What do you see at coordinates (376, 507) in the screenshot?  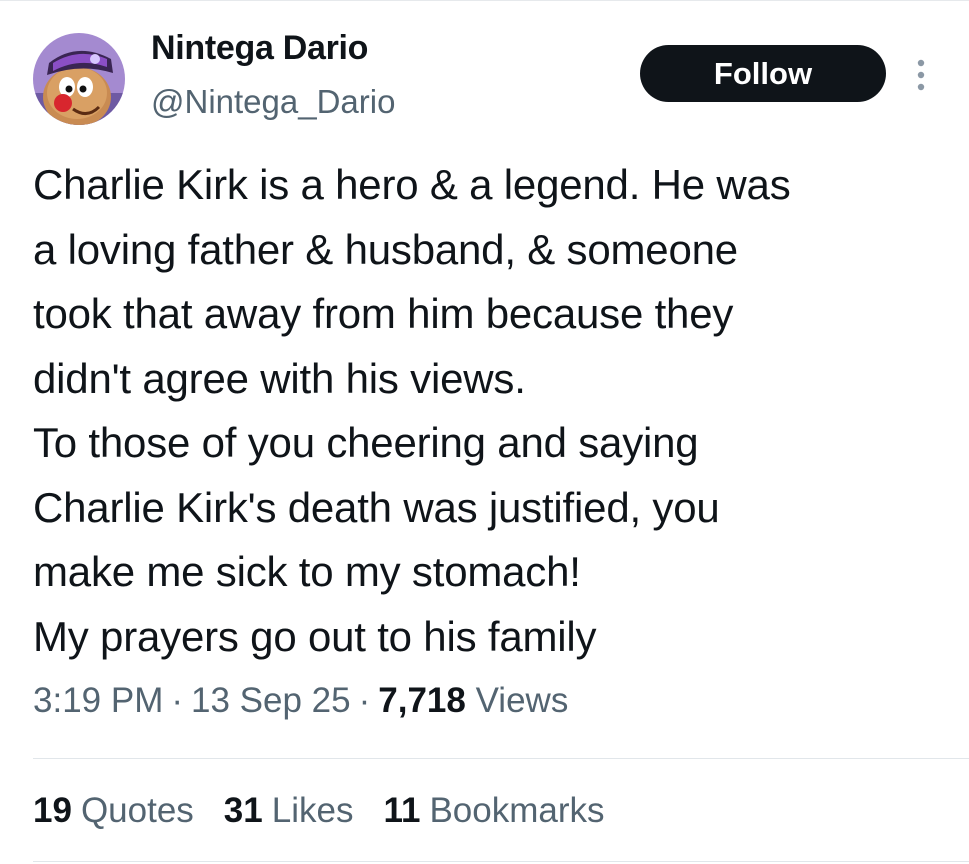 I see `tweet-line: Charlie Kirk's death was justified, you` at bounding box center [376, 507].